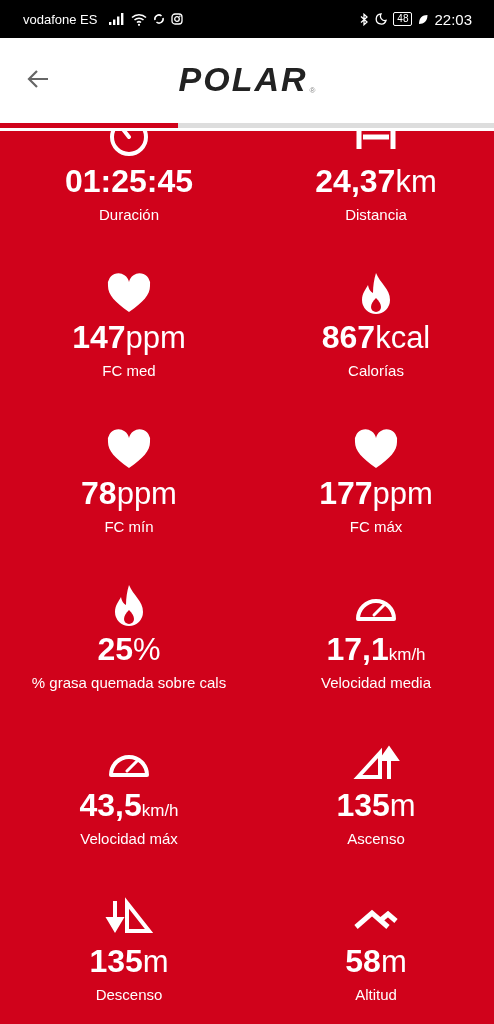 This screenshot has height=1024, width=494. What do you see at coordinates (129, 215) in the screenshot?
I see `metric-label: Duración` at bounding box center [129, 215].